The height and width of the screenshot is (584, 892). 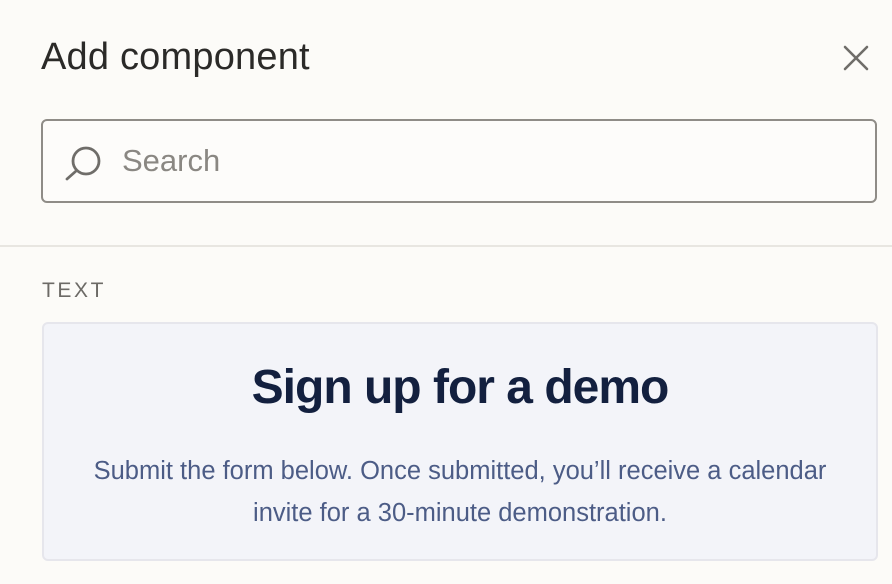 What do you see at coordinates (83, 163) in the screenshot?
I see `search-icon` at bounding box center [83, 163].